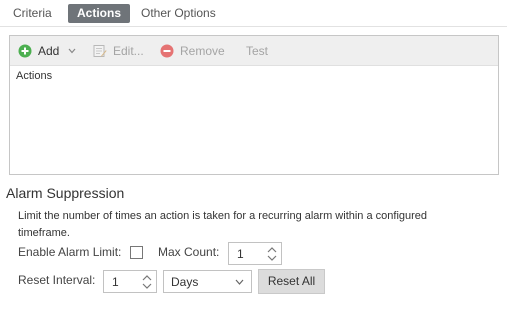 The width and height of the screenshot is (507, 326). I want to click on tab-other-options: Other Options, so click(178, 13).